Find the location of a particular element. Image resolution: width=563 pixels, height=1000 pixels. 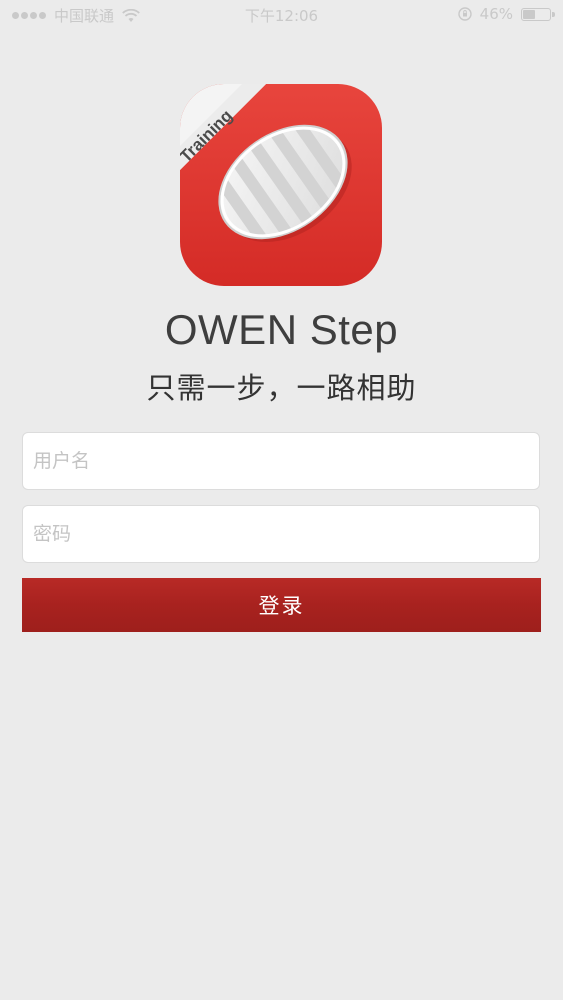

battery-icon is located at coordinates (538, 14).